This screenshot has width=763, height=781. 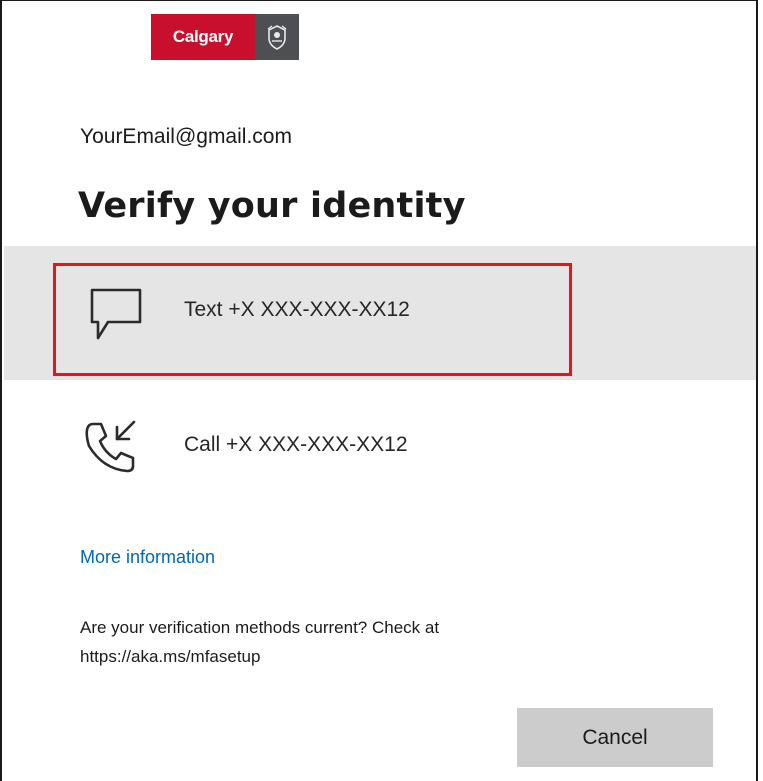 I want to click on logo-text: Calgary, so click(x=203, y=36).